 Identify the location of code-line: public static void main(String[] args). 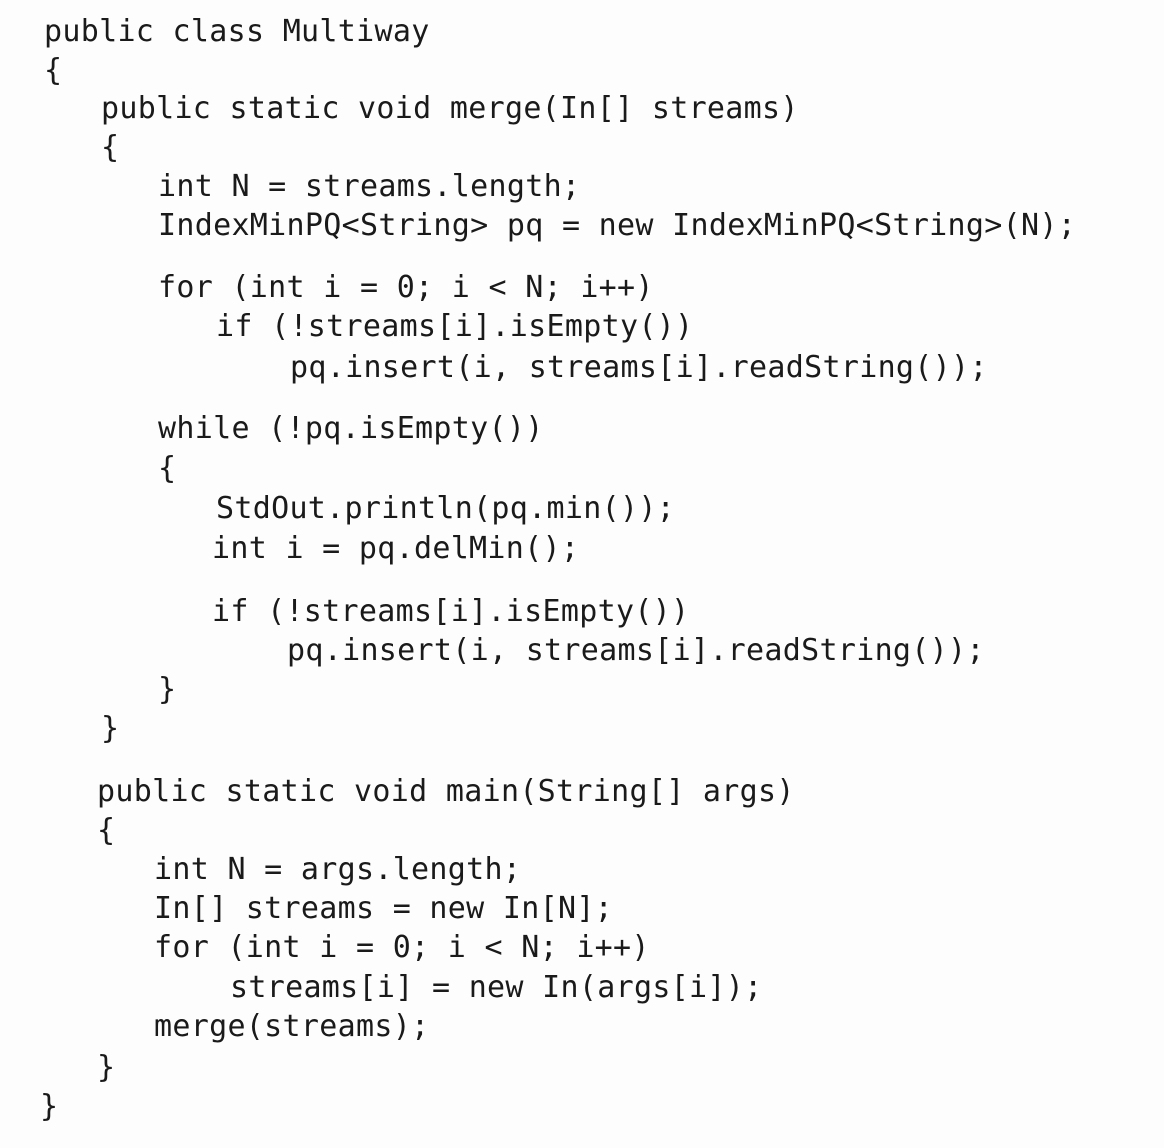
(446, 791).